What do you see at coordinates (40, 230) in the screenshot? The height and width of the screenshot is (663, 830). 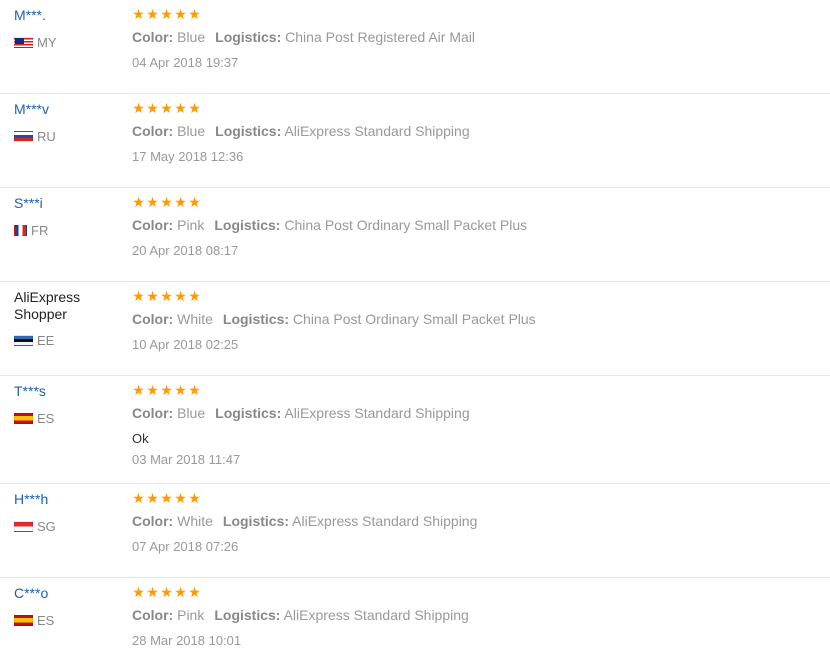 I see `country-code: FR` at bounding box center [40, 230].